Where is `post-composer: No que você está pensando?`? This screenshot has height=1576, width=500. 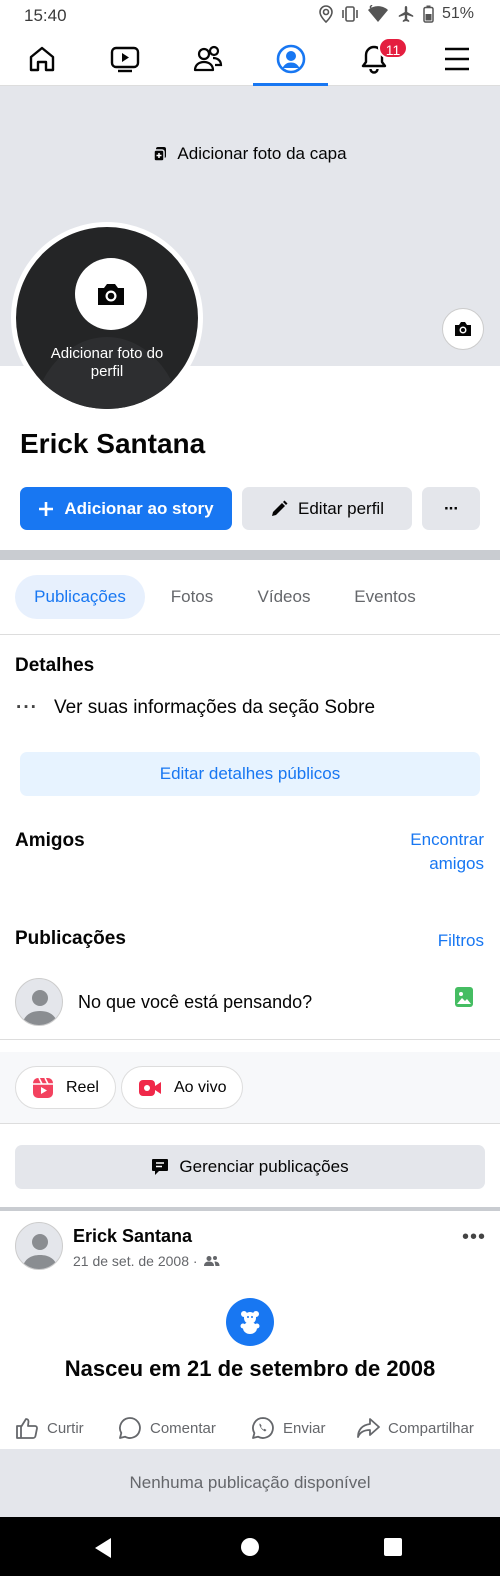 post-composer: No que você está pensando? is located at coordinates (250, 1005).